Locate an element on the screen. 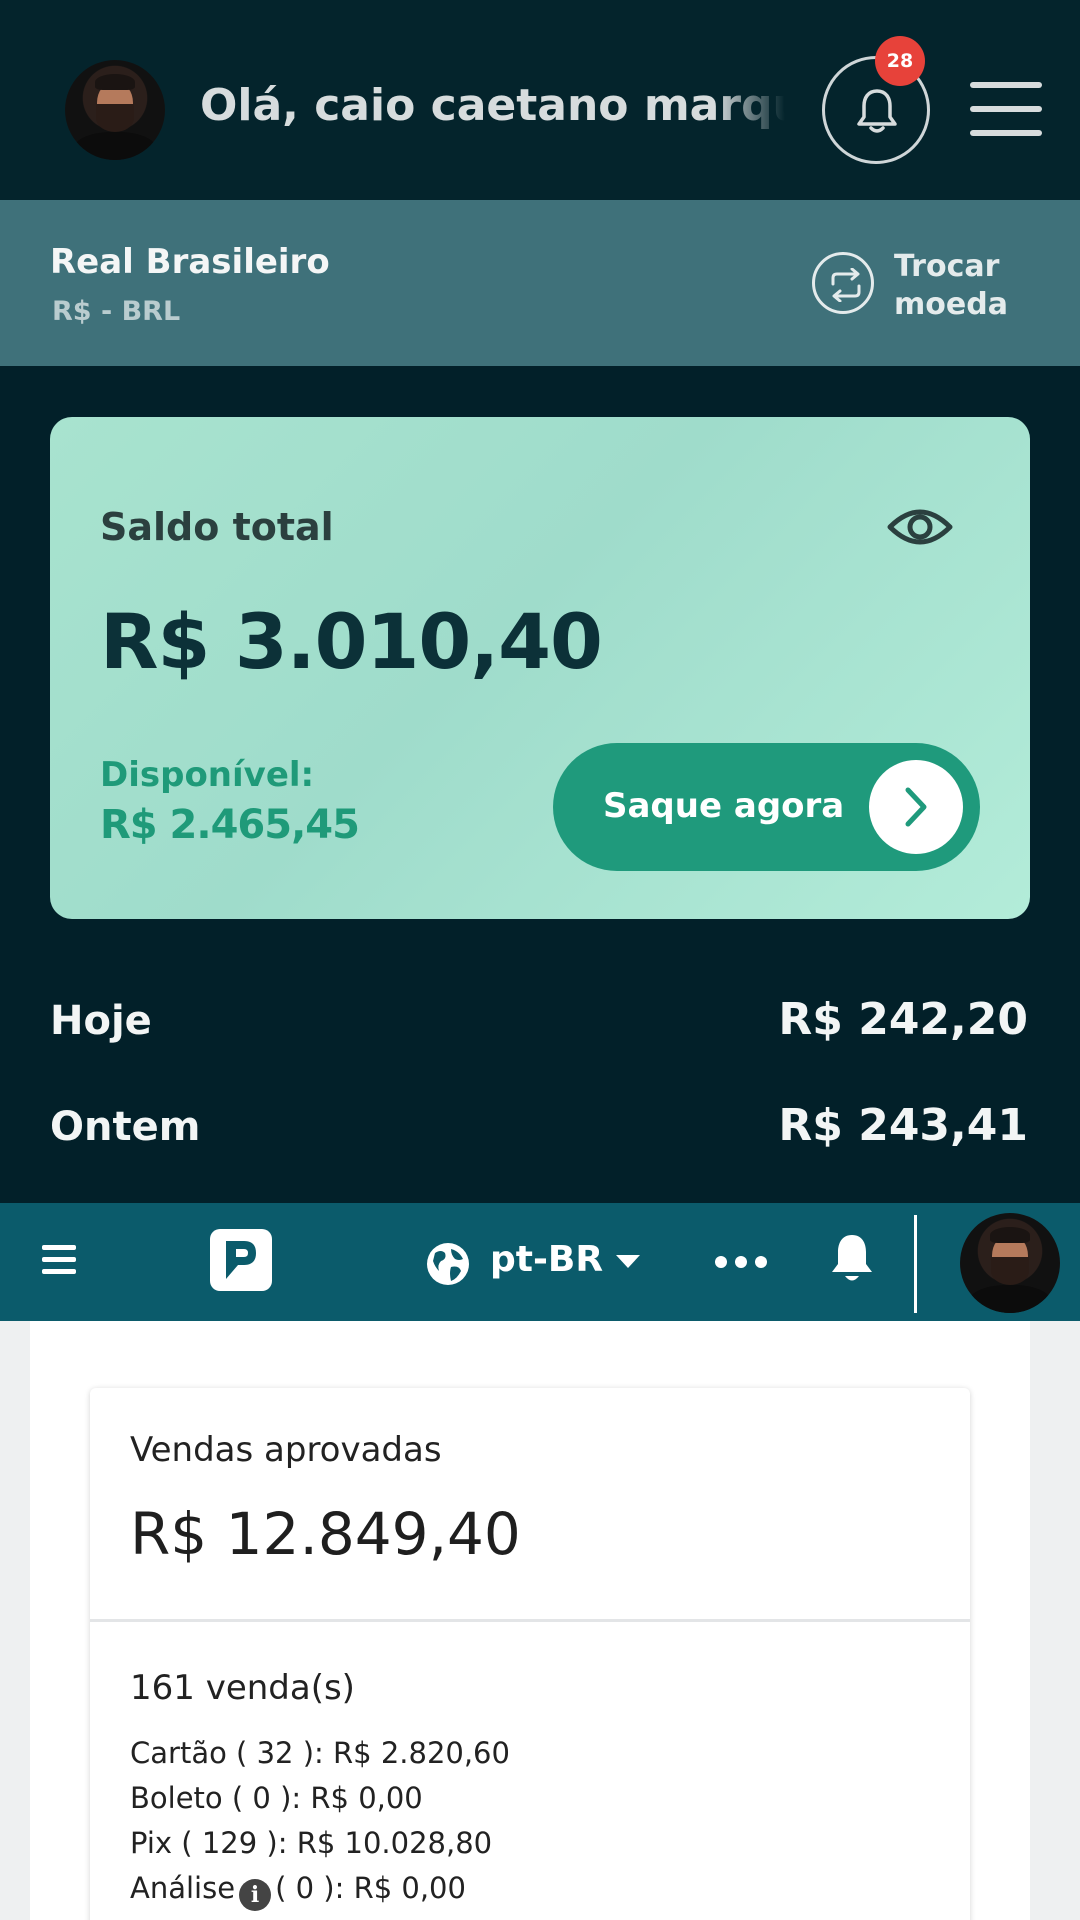 The image size is (1080, 1920). chevron-right-icon is located at coordinates (916, 807).